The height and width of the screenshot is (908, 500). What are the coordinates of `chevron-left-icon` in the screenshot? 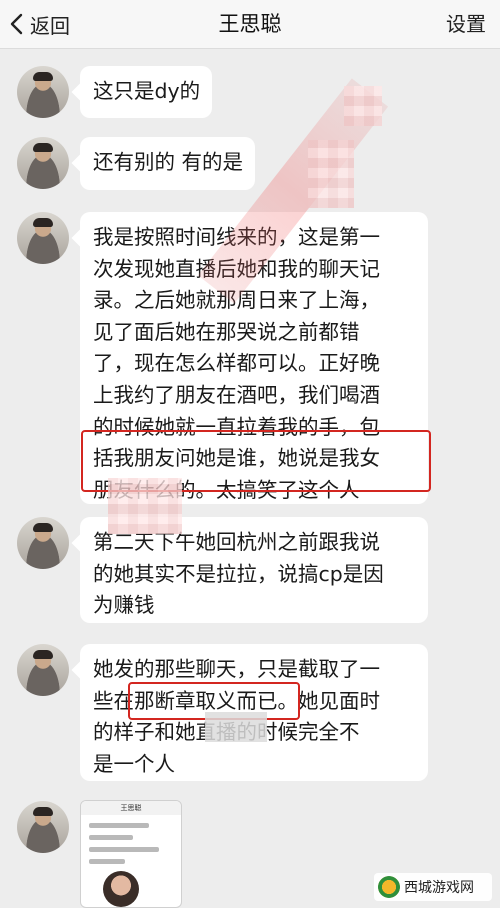 It's located at (17, 24).